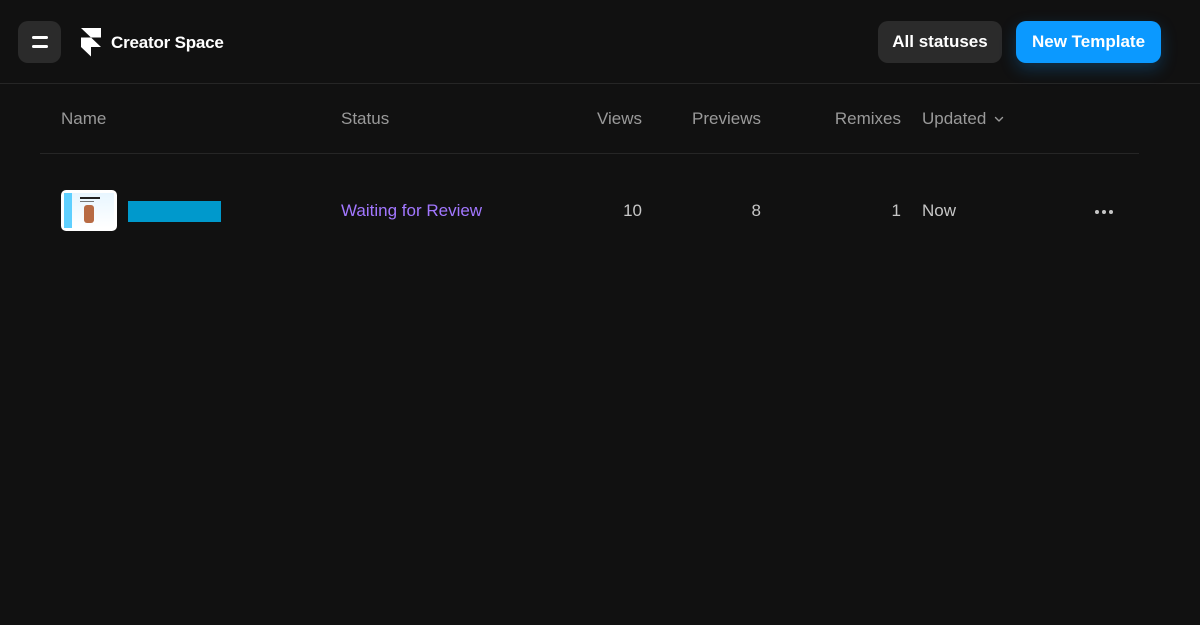  Describe the element at coordinates (860, 119) in the screenshot. I see `column-header-remixes: Remixes` at that location.